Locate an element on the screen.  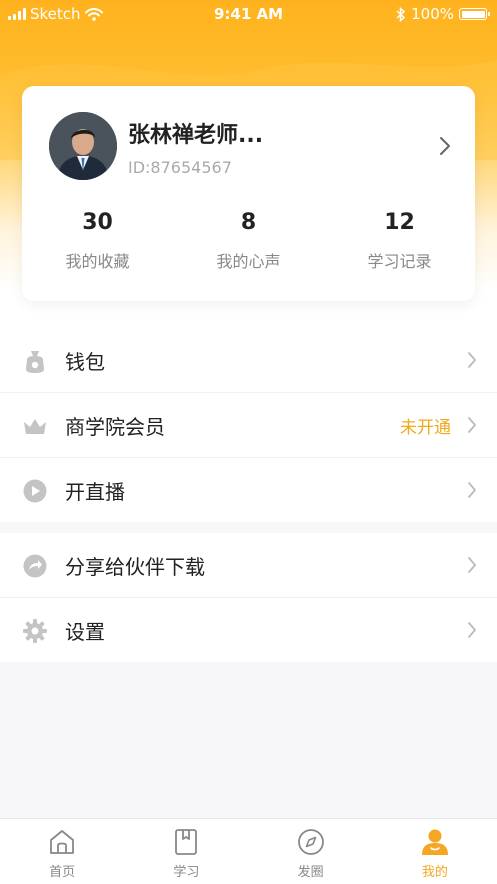
menu-label: 钱包 is located at coordinates (85, 361).